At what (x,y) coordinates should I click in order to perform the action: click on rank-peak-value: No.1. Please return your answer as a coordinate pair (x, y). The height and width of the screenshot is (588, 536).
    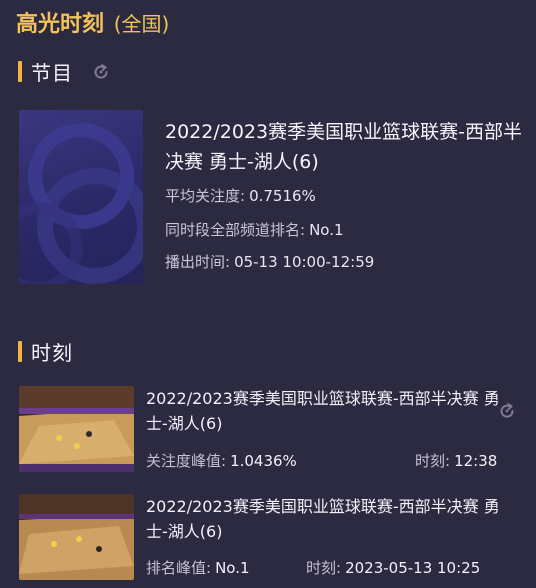
    Looking at the image, I should click on (232, 568).